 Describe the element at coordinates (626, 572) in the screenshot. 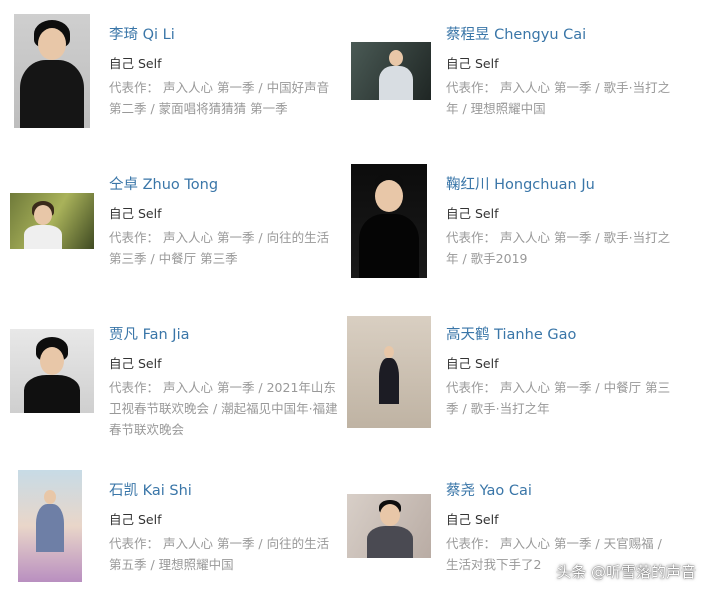

I see `watermark: 头条 @听雪落的声音` at that location.